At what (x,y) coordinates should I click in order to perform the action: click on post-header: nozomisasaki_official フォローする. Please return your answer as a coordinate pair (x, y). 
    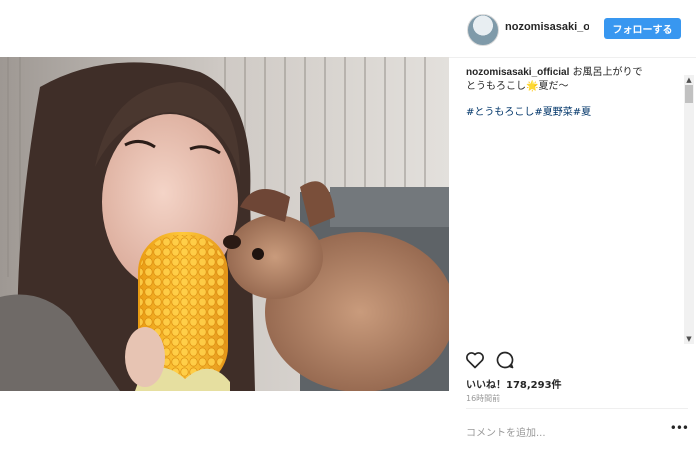
    Looking at the image, I should click on (572, 29).